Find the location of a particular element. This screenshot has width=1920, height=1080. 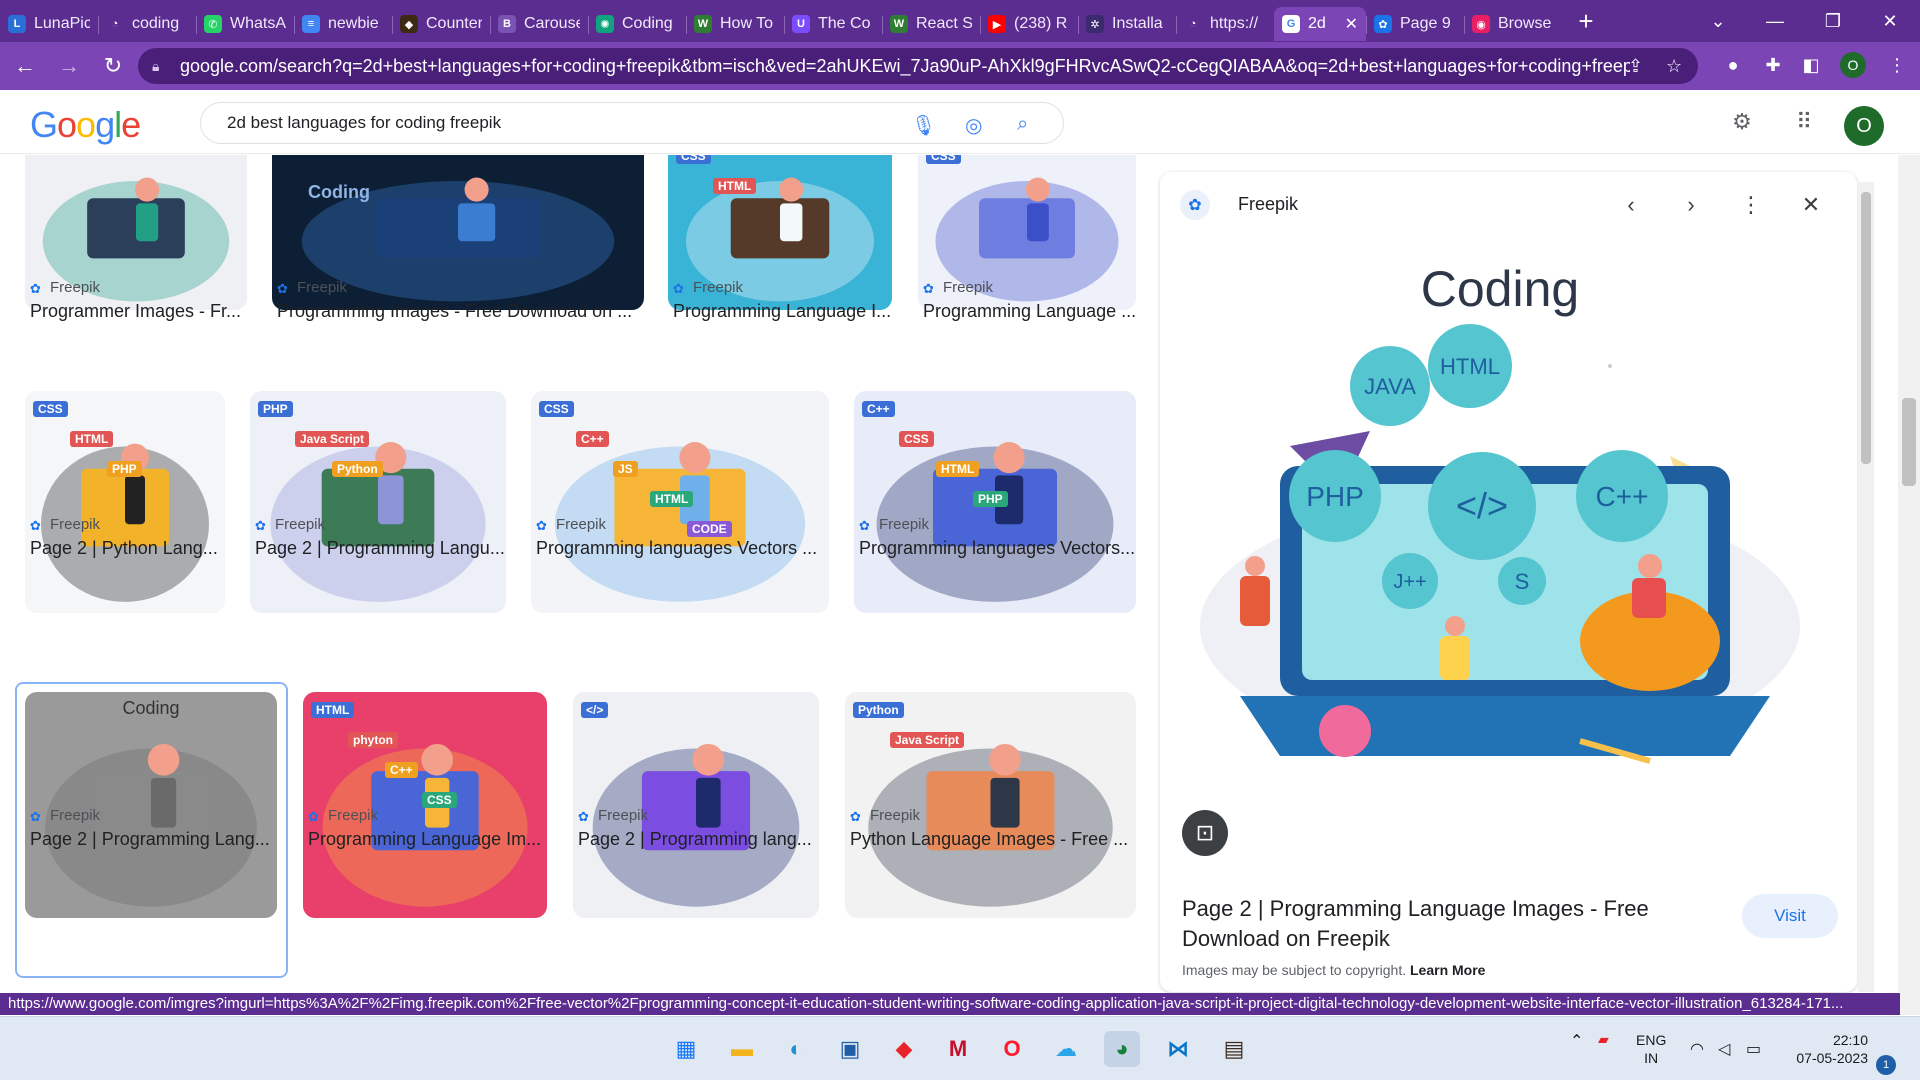

extensions-puzzle-icon: ✚ is located at coordinates (1773, 65).